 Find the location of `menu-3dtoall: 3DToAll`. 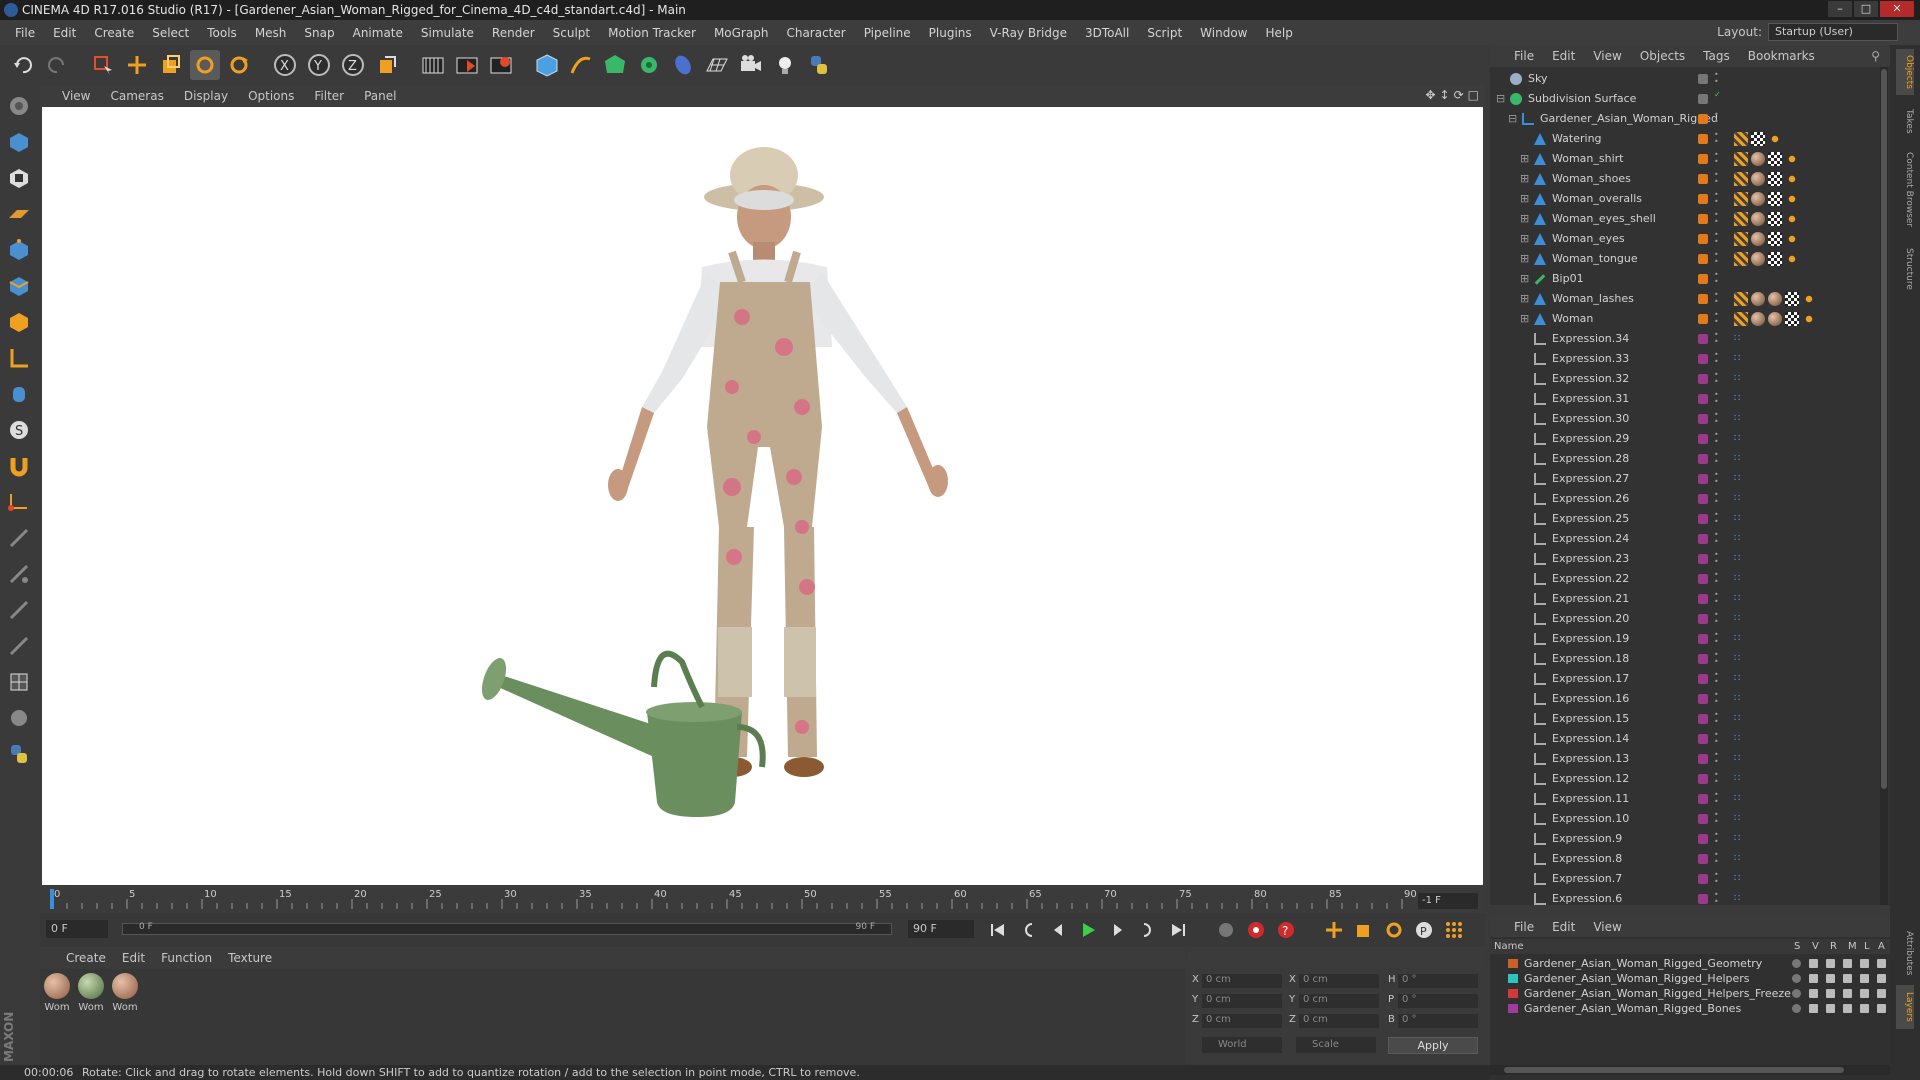

menu-3dtoall: 3DToAll is located at coordinates (1107, 33).